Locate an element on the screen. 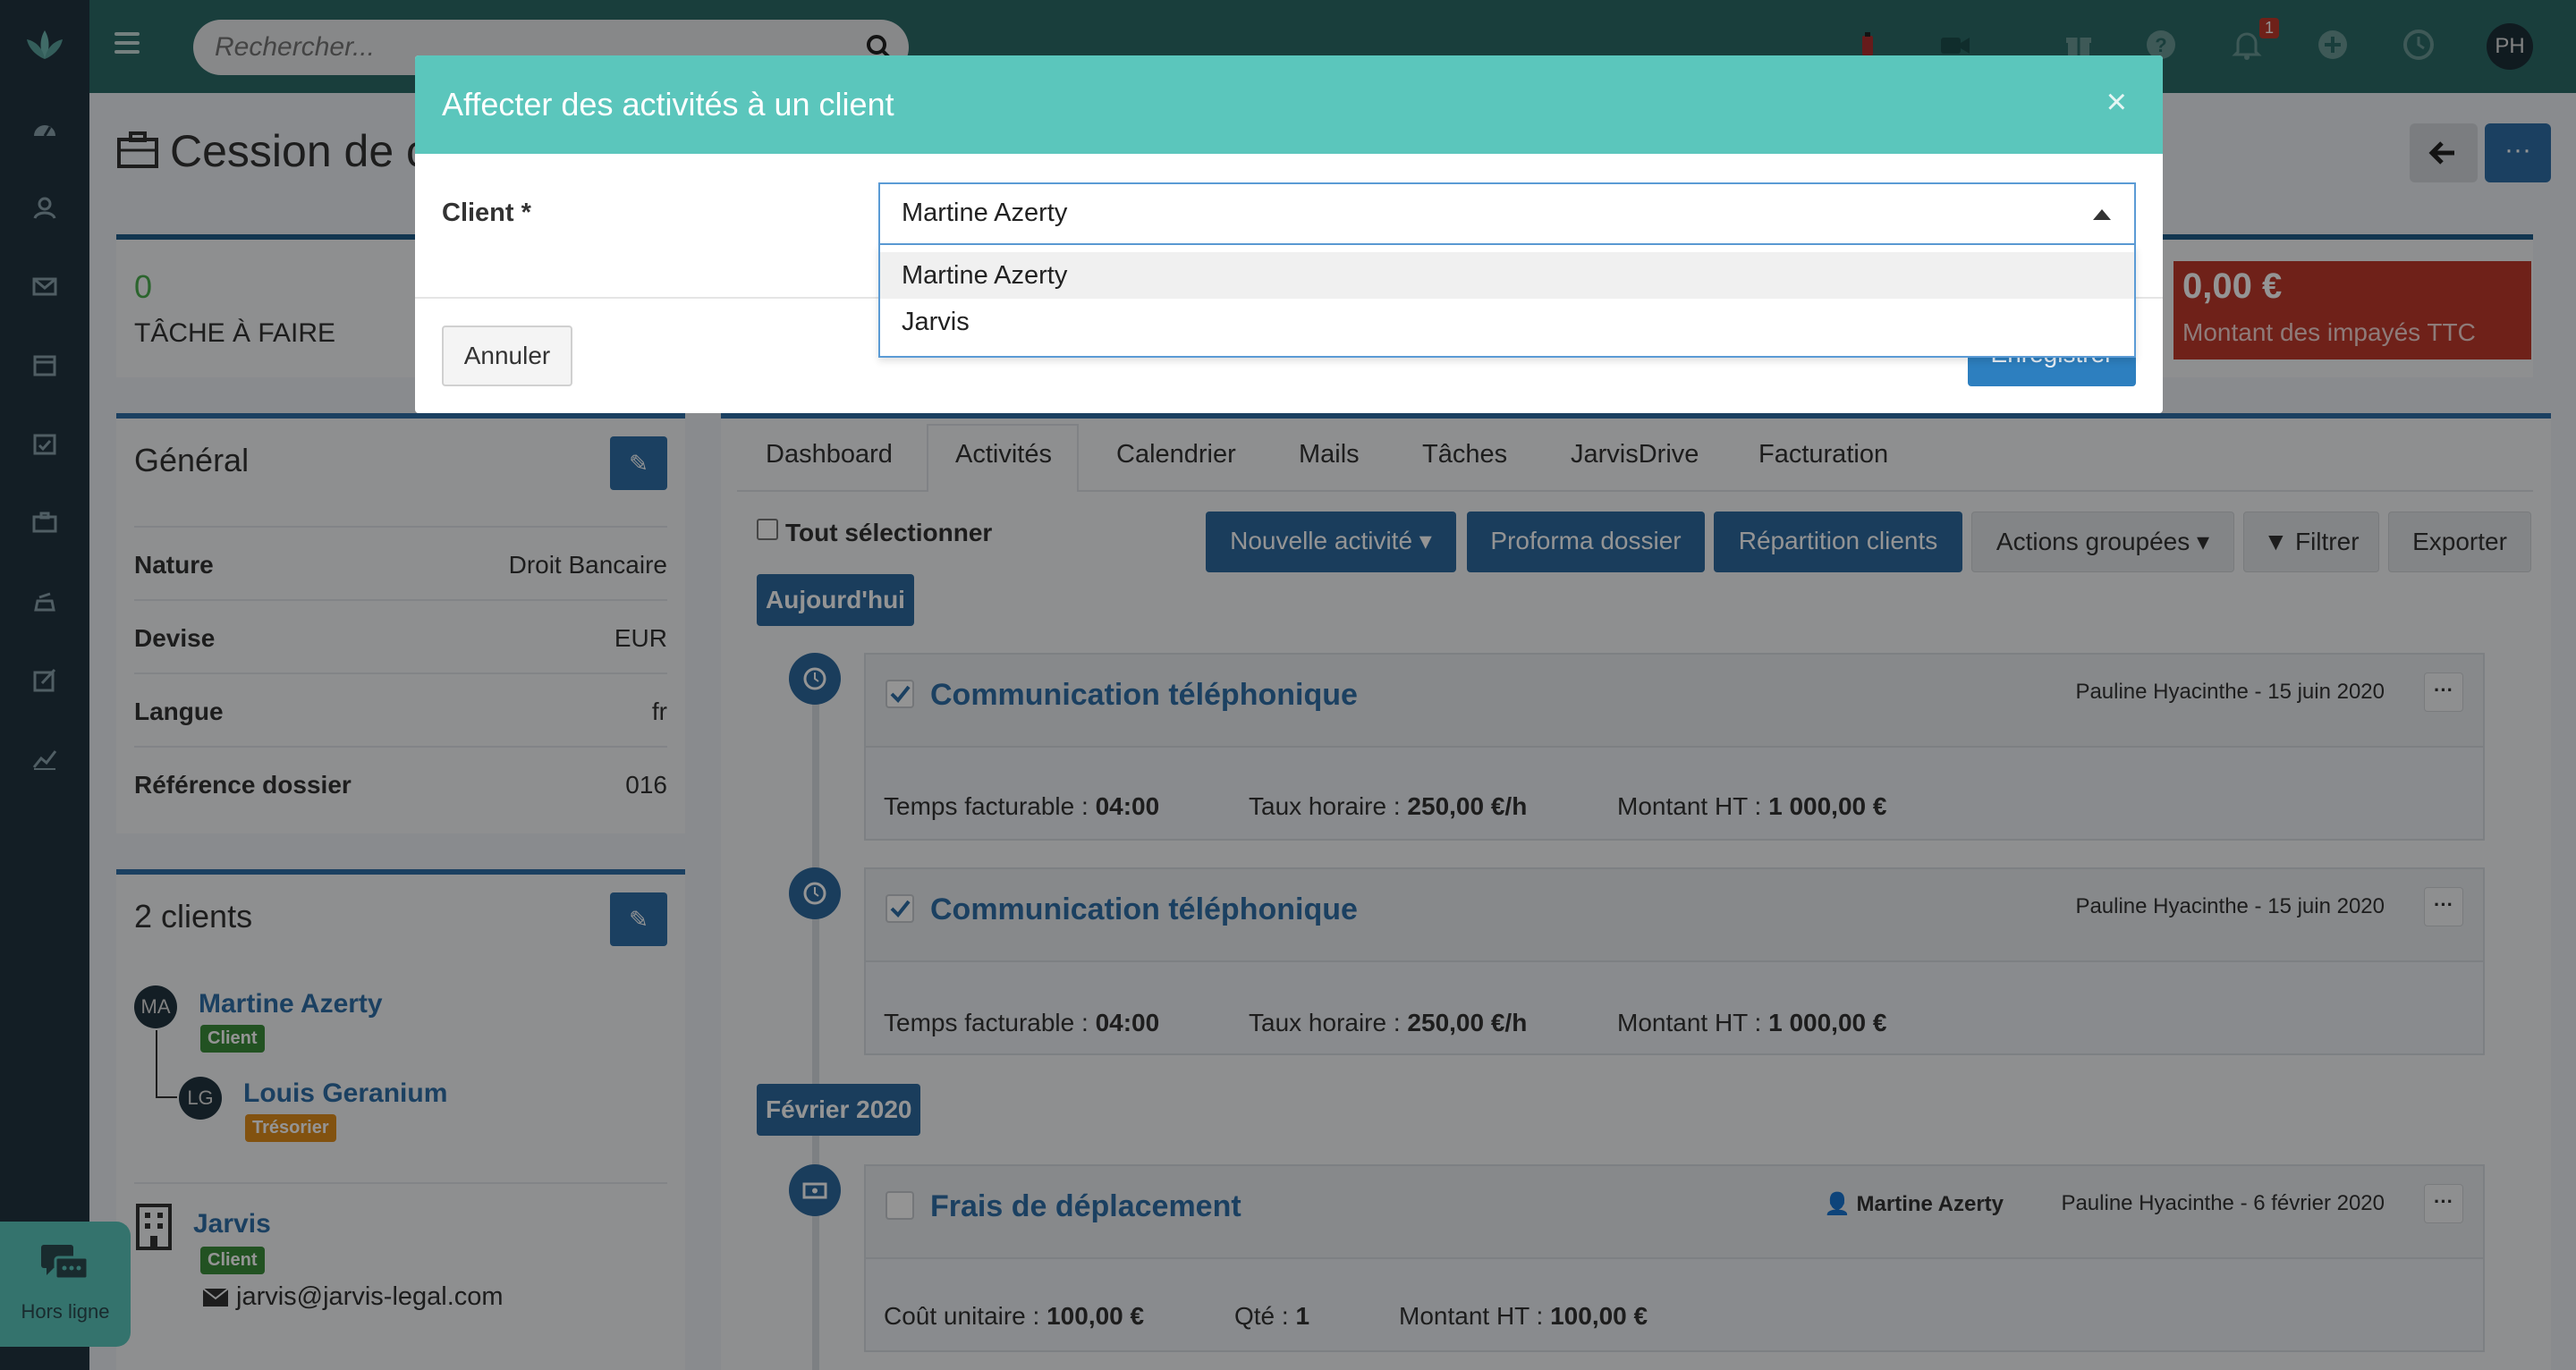 Image resolution: width=2576 pixels, height=1370 pixels. cancel-button: Annuler is located at coordinates (507, 356).